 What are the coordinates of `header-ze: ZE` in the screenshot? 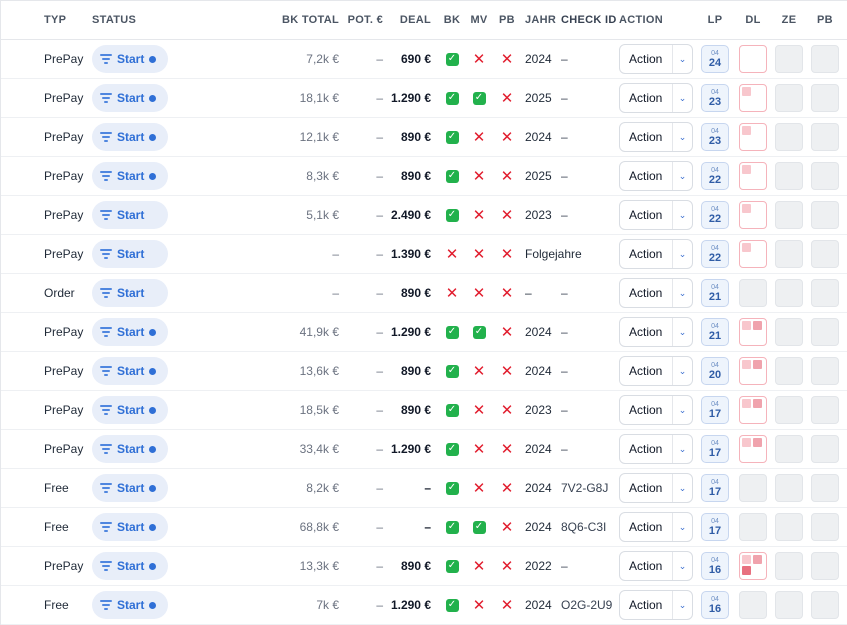 It's located at (789, 20).